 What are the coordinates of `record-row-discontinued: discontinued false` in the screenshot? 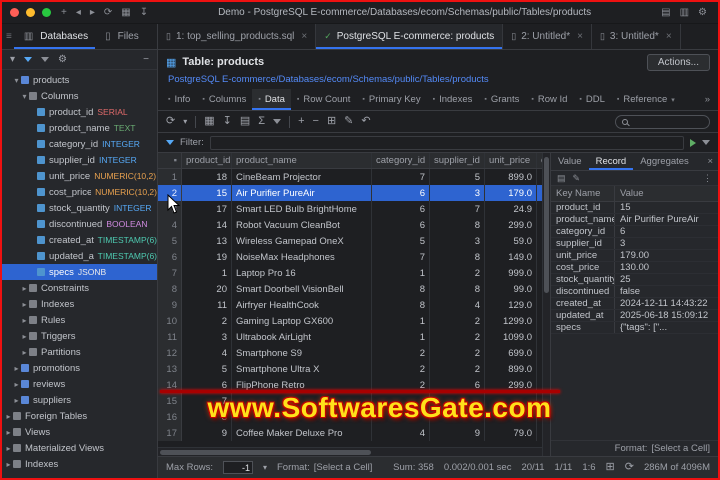 It's located at (634, 292).